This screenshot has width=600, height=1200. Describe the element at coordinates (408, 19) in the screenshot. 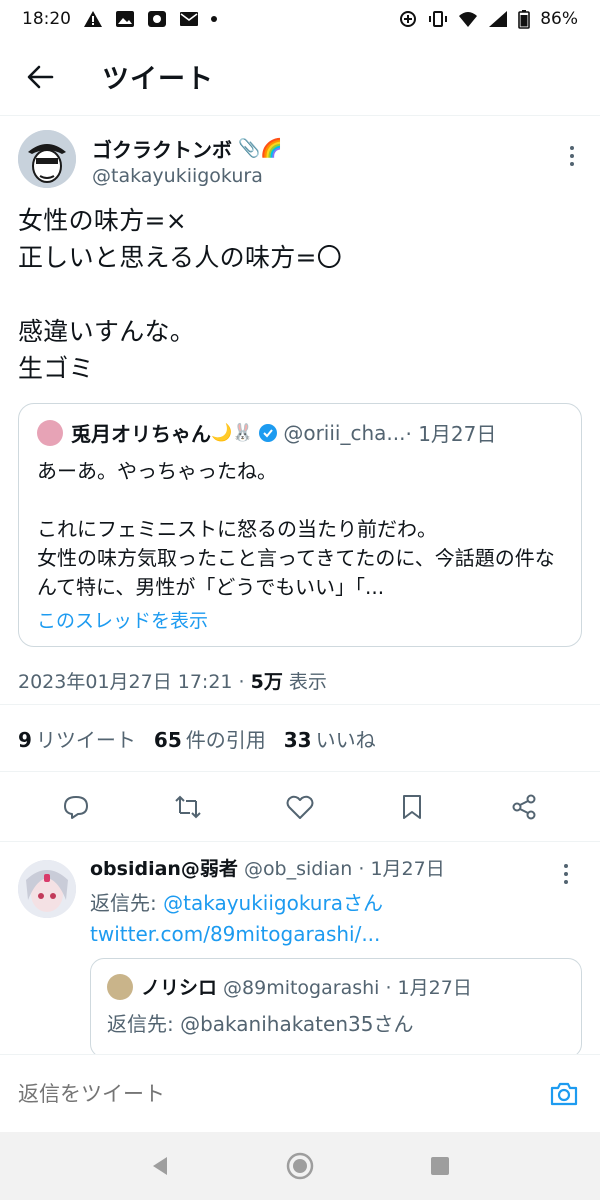

I see `data-saver-icon` at that location.